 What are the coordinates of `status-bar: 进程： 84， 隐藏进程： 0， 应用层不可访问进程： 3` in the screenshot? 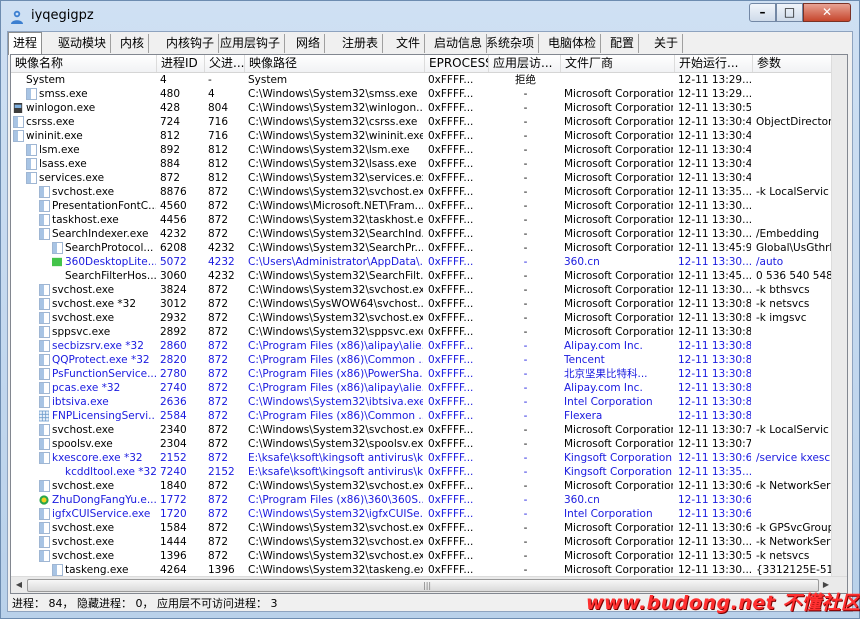 It's located at (145, 603).